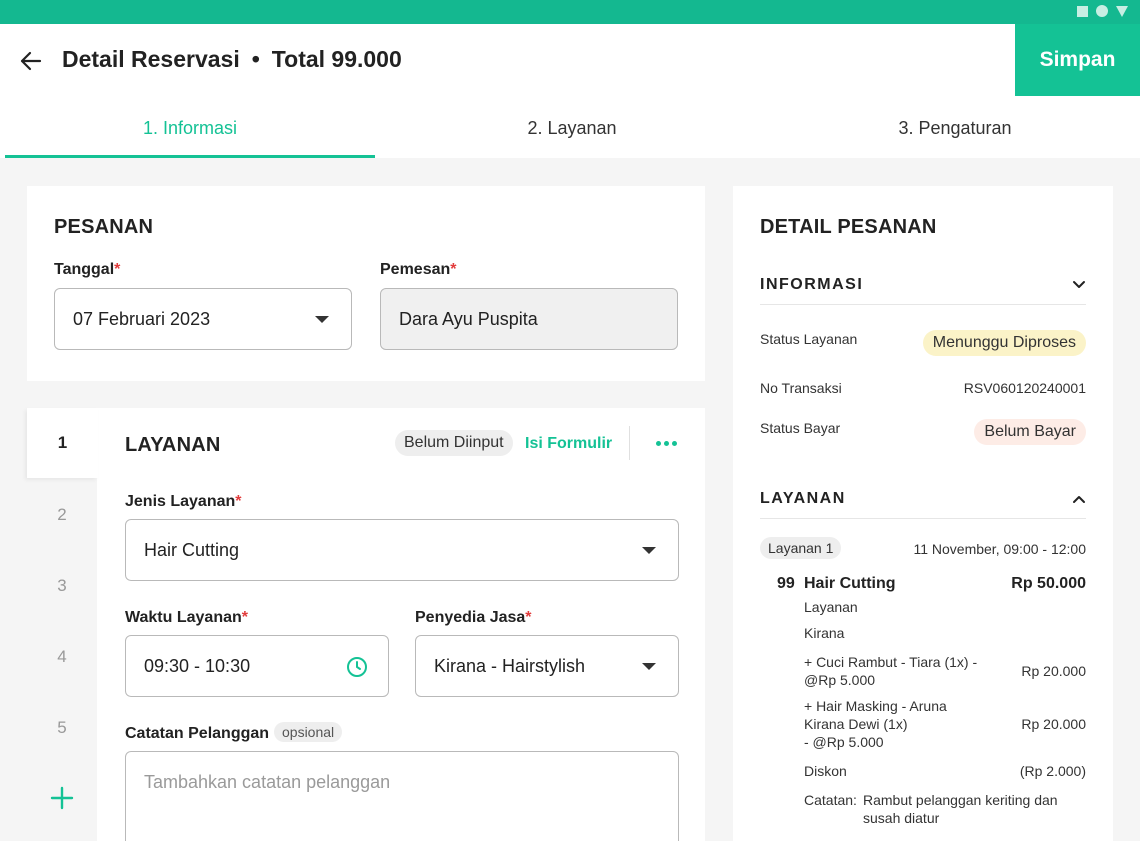 This screenshot has width=1140, height=841. Describe the element at coordinates (848, 227) in the screenshot. I see `detail-pesanan-heading: DETAIL PESANAN` at that location.